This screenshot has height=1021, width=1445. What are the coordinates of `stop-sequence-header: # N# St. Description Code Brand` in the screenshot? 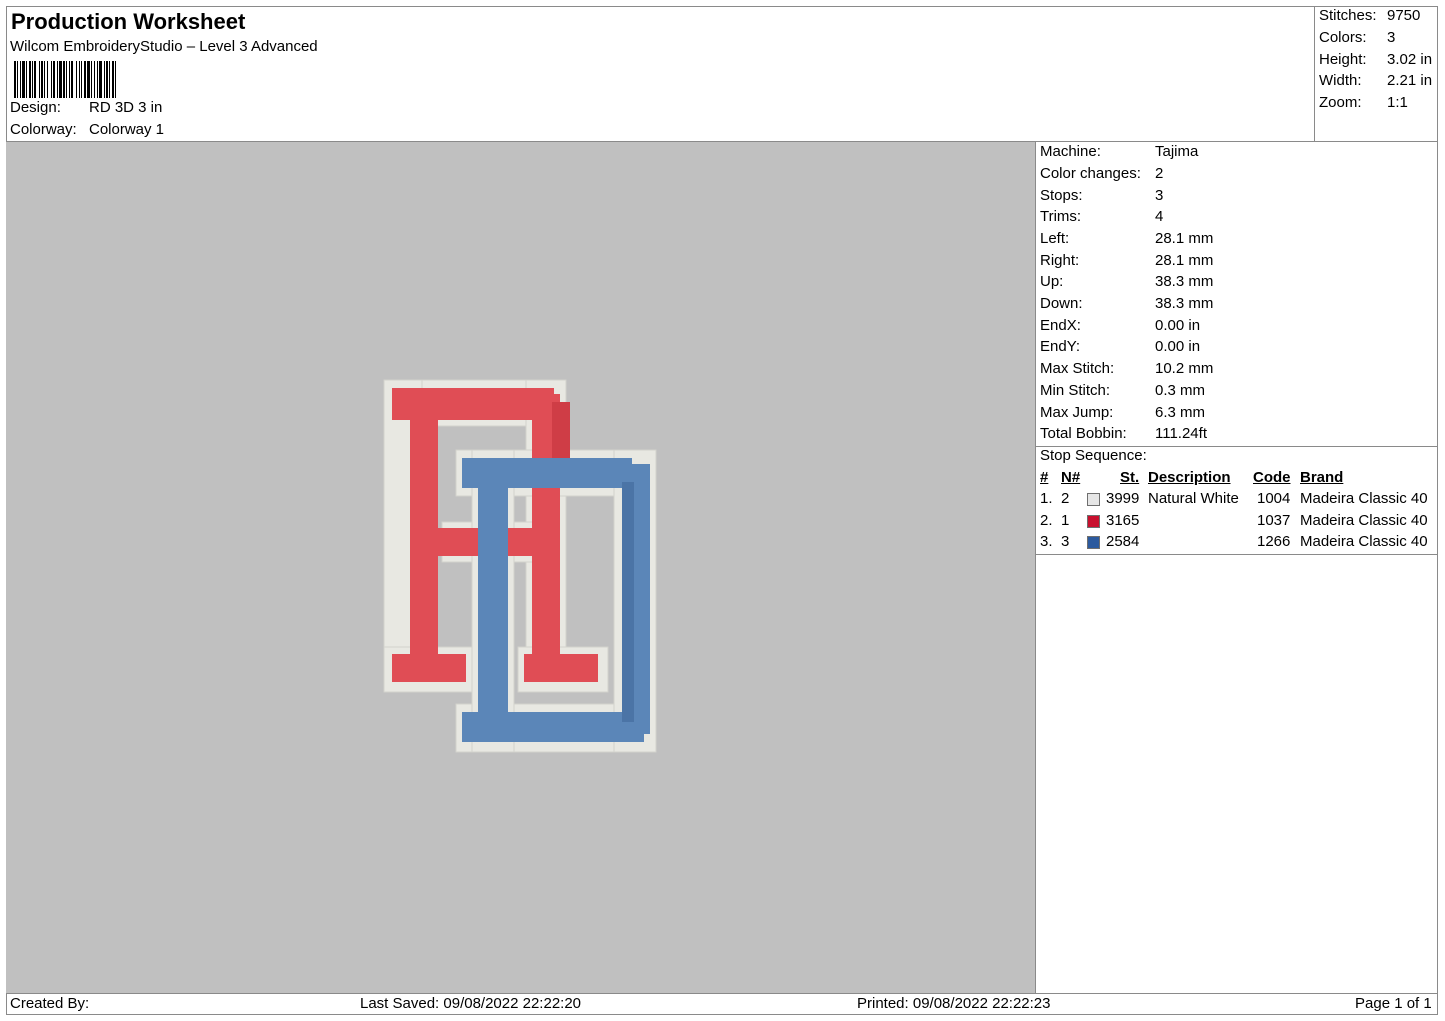 It's located at (1237, 479).